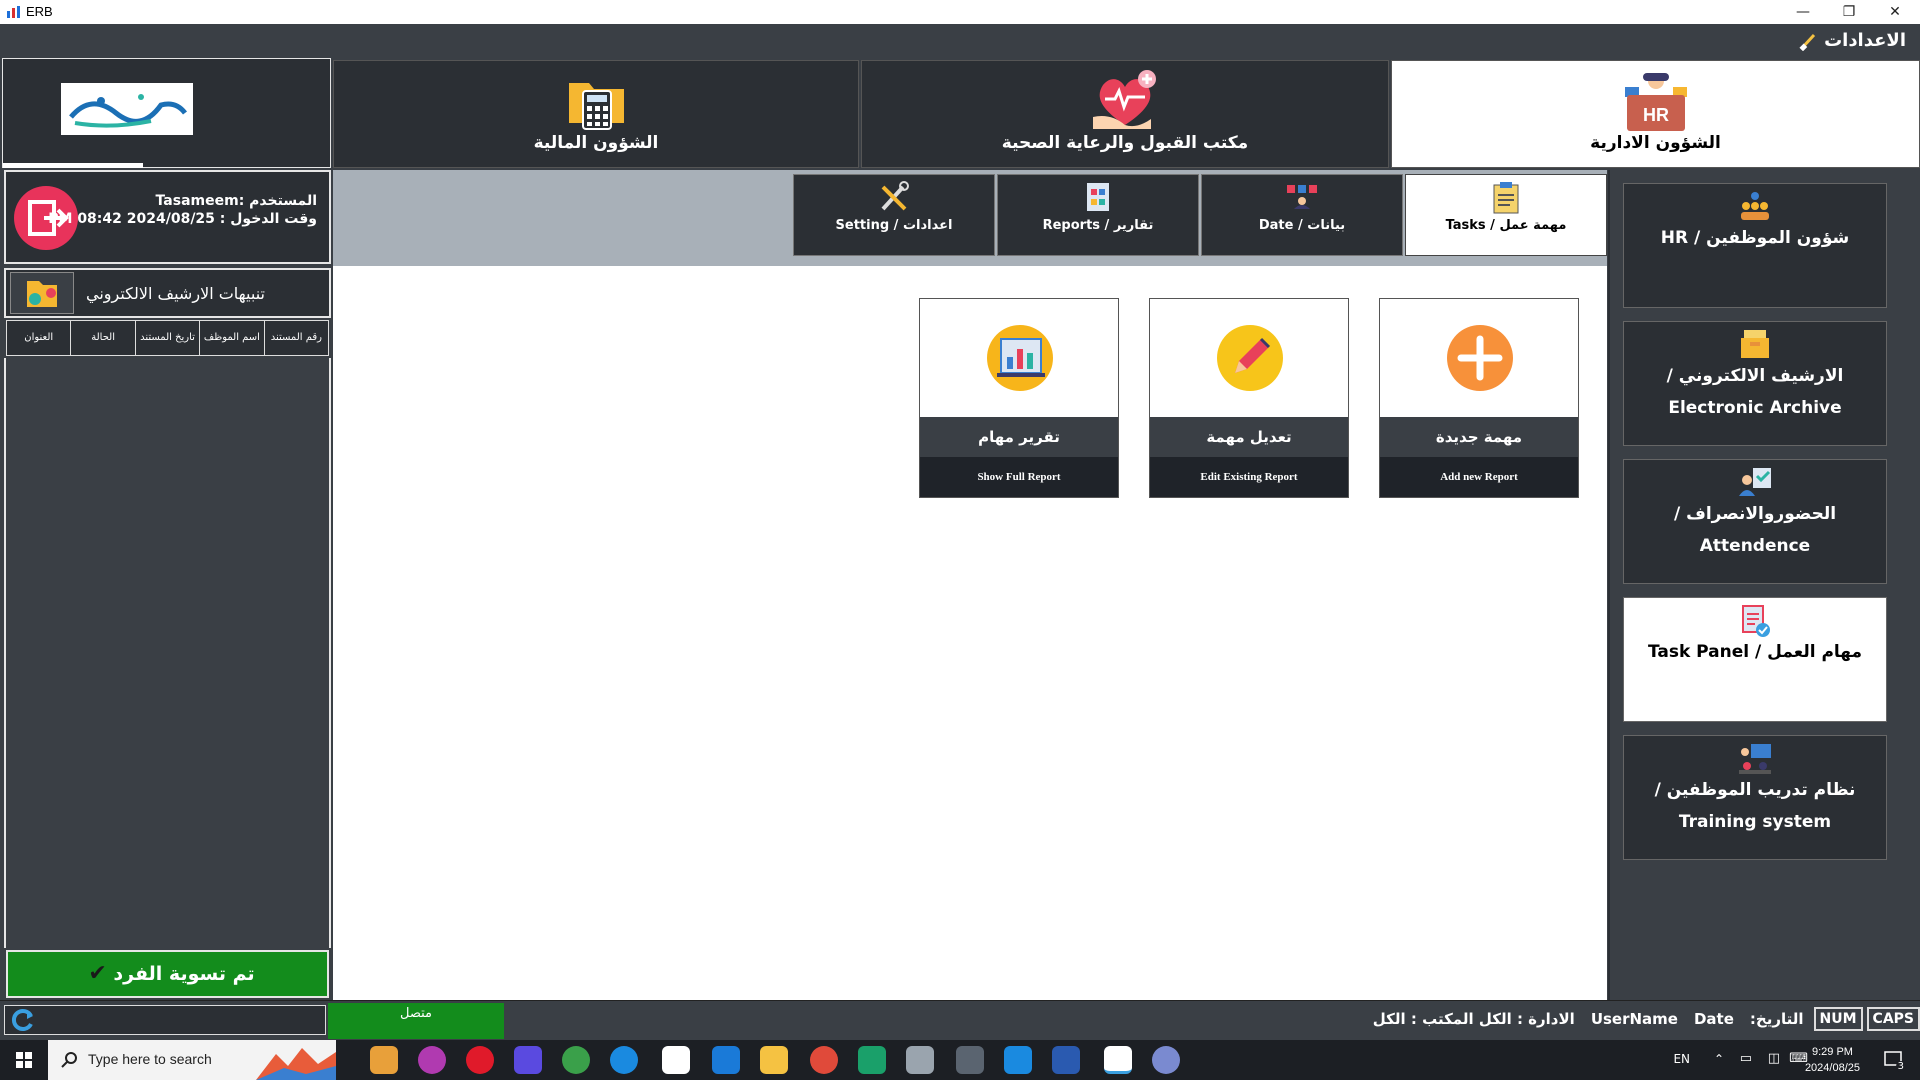 The width and height of the screenshot is (1920, 1080). What do you see at coordinates (1125, 143) in the screenshot?
I see `tab-admission-health-label: مكتب القبول والرعاية الصحية` at bounding box center [1125, 143].